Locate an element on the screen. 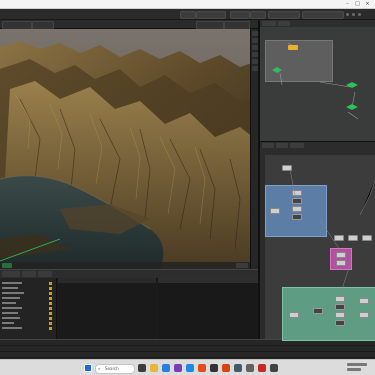 This screenshot has height=375, width=375. timeline-row is located at coordinates (187, 355).